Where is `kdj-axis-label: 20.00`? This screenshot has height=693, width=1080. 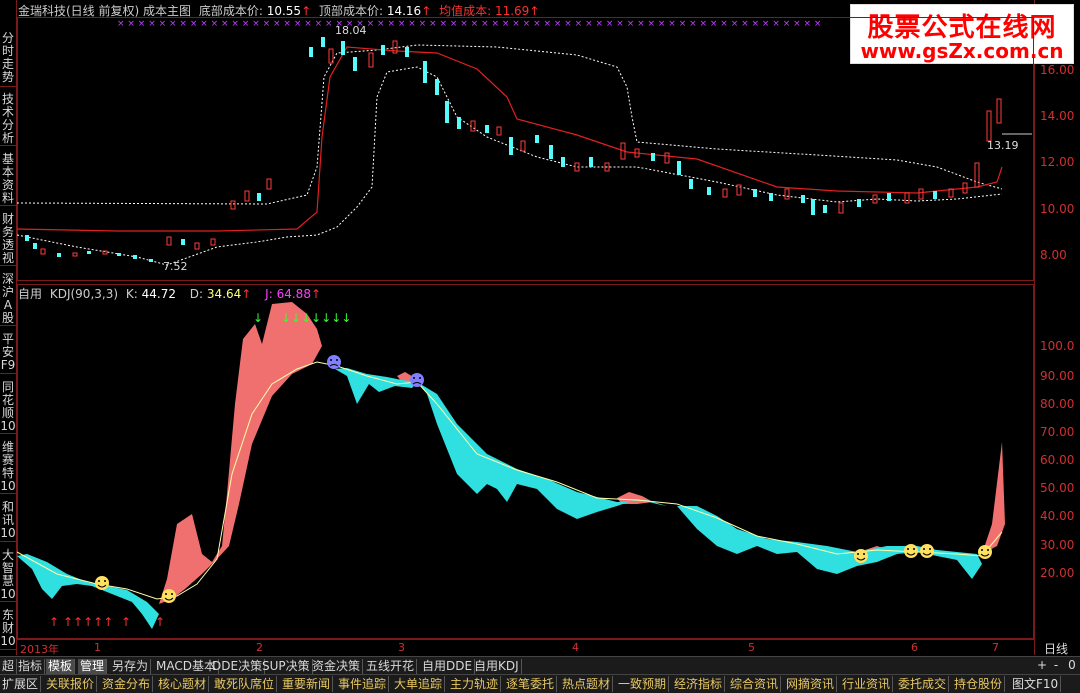
kdj-axis-label: 20.00 is located at coordinates (1057, 573).